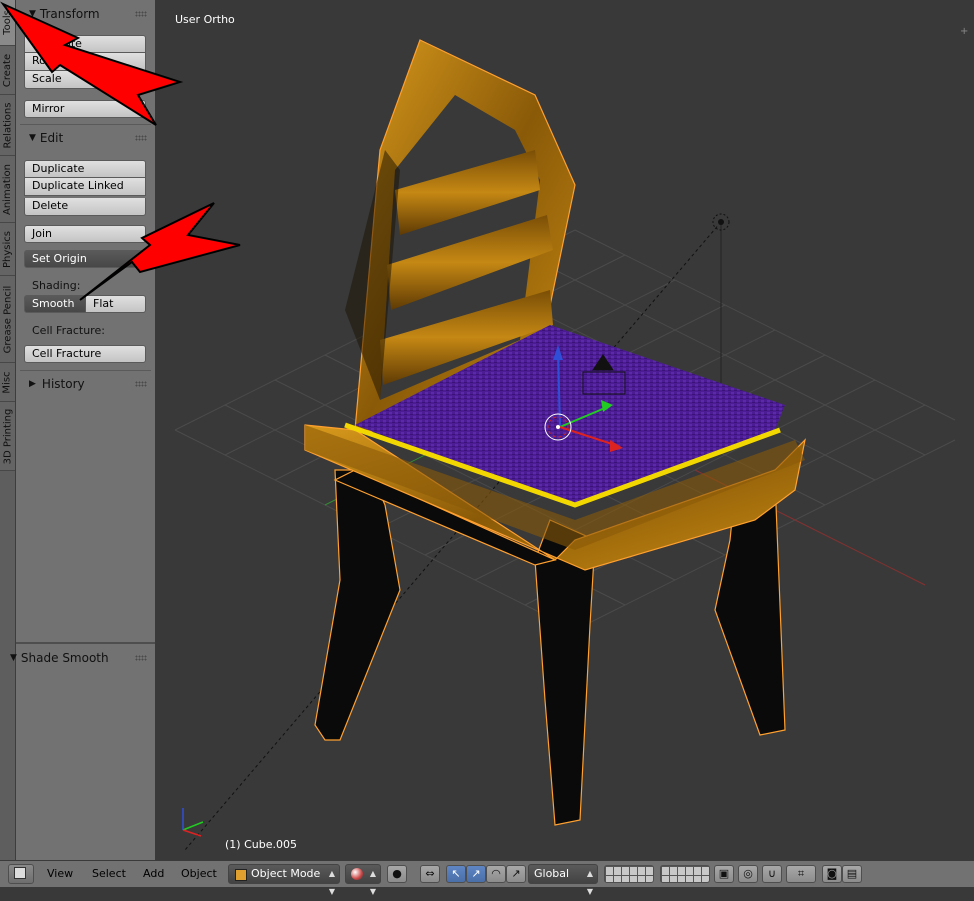 The height and width of the screenshot is (901, 974). What do you see at coordinates (496, 874) in the screenshot?
I see `arc-manipulator-button: ◠` at bounding box center [496, 874].